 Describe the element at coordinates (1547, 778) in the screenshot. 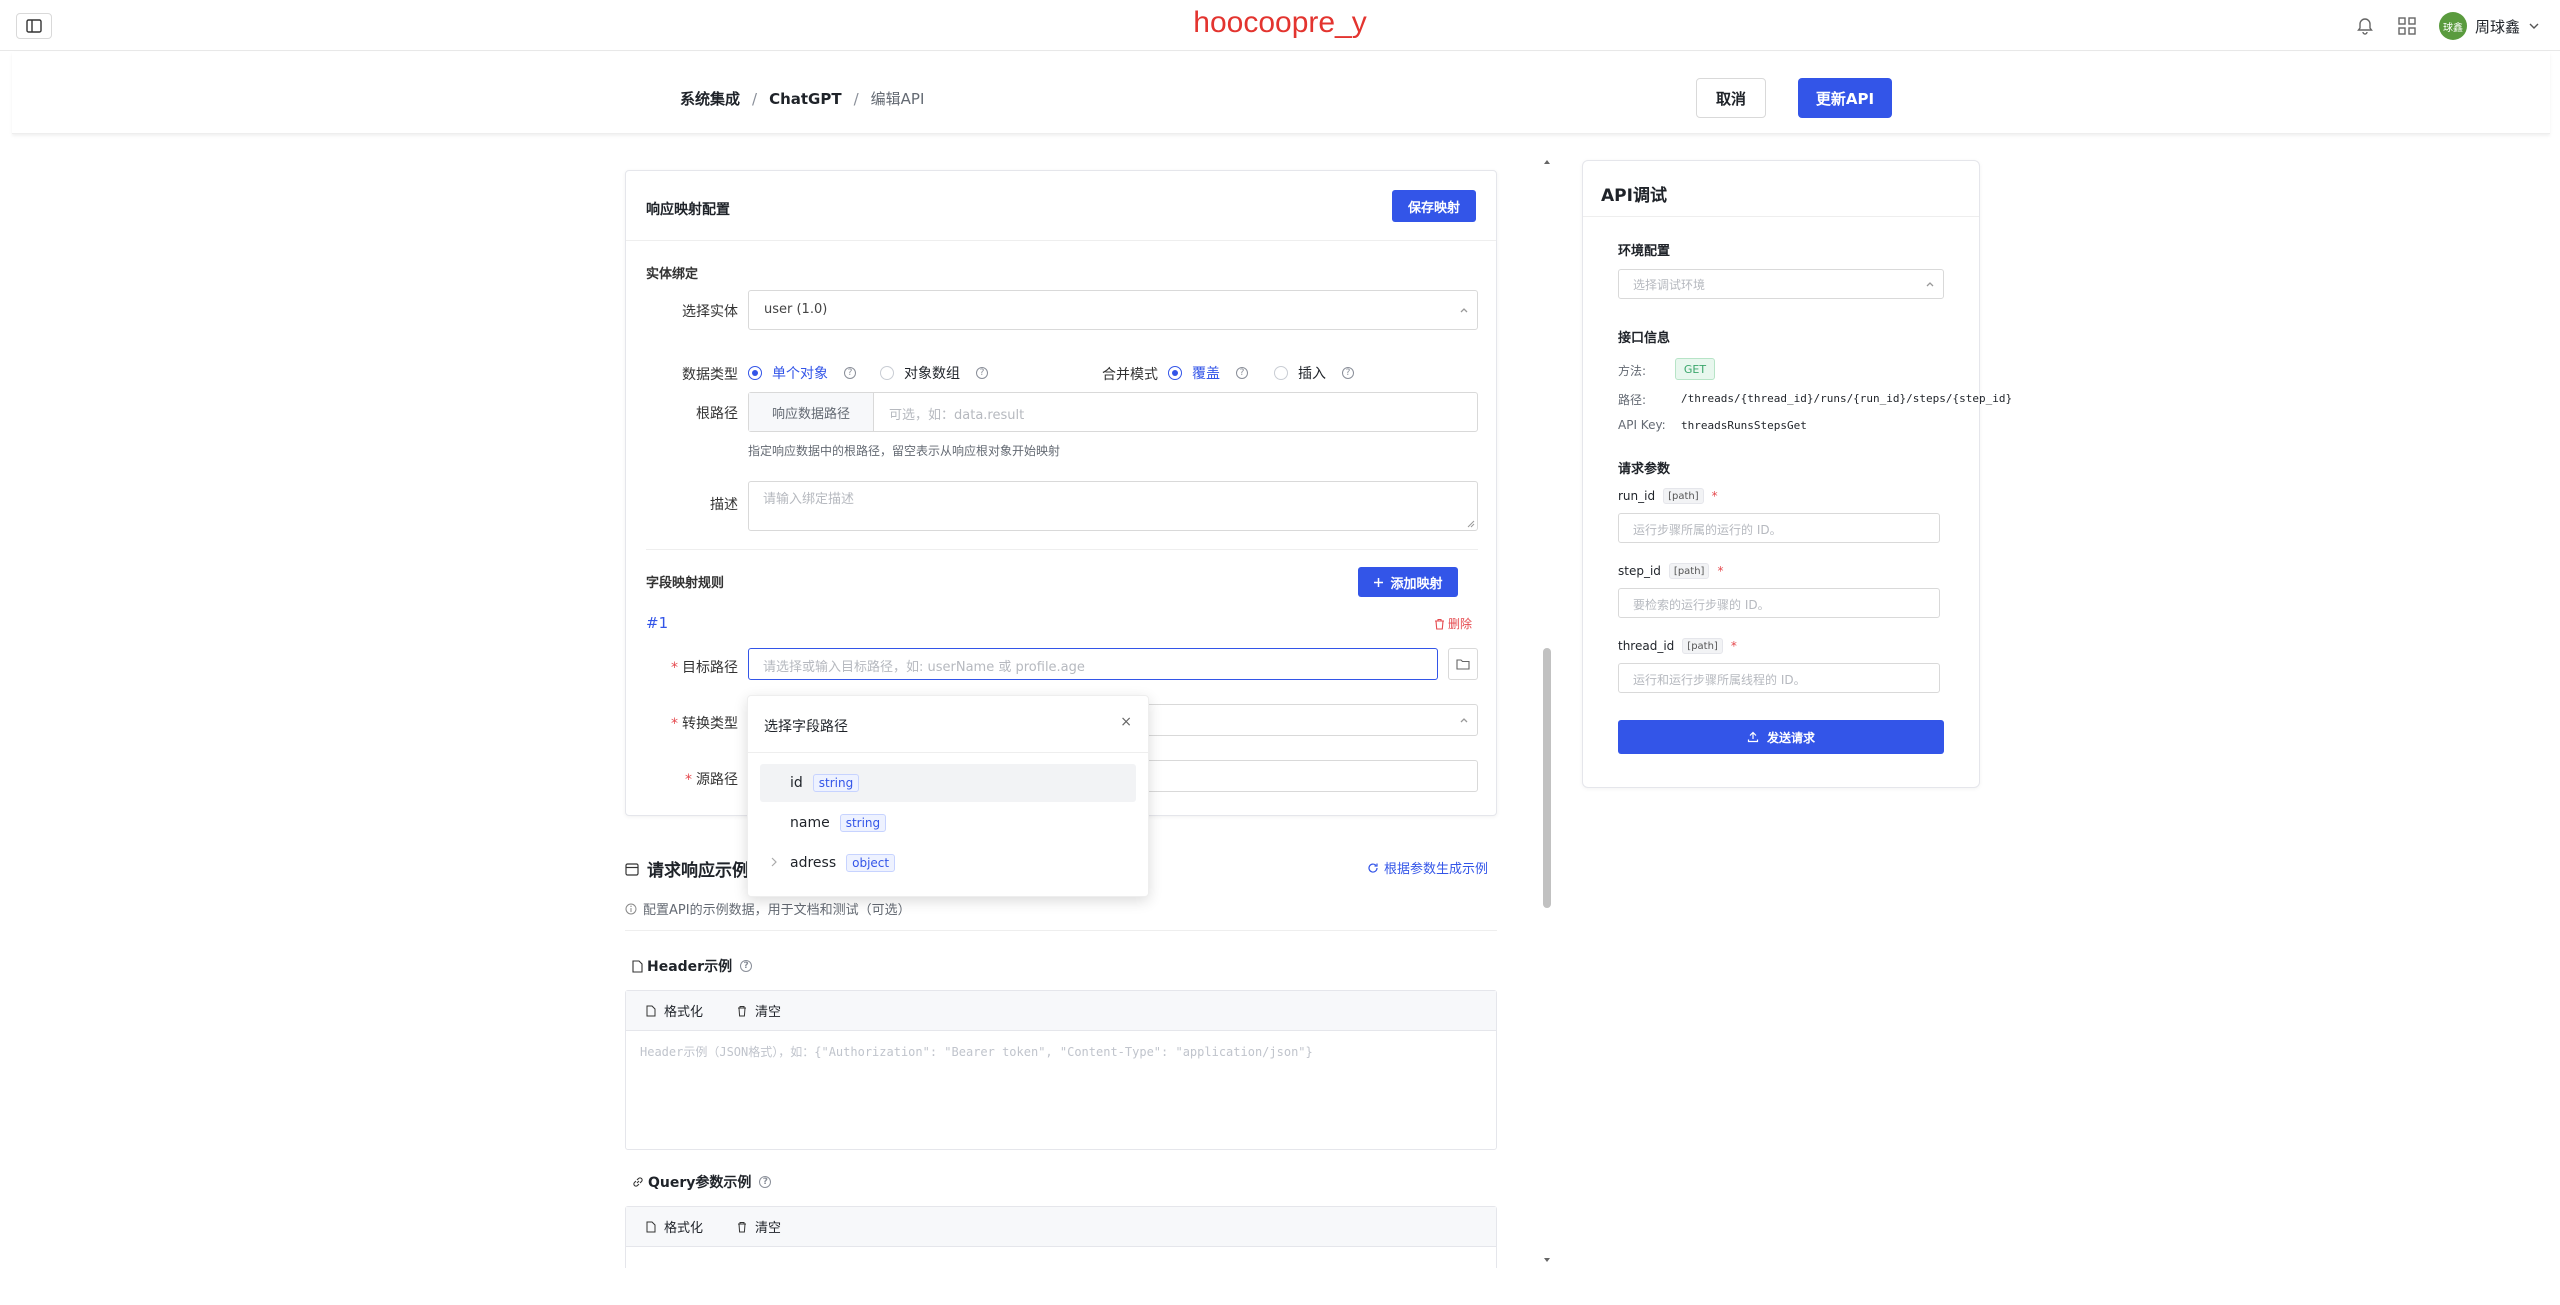

I see `scrollbar-thumb` at that location.